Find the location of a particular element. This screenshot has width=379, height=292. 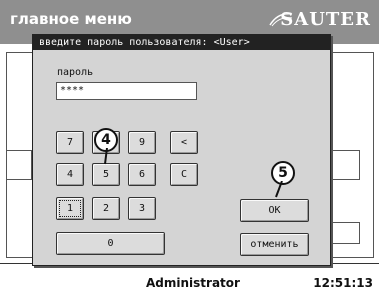

status-bar: Administrator 12:51:13 is located at coordinates (189, 277).